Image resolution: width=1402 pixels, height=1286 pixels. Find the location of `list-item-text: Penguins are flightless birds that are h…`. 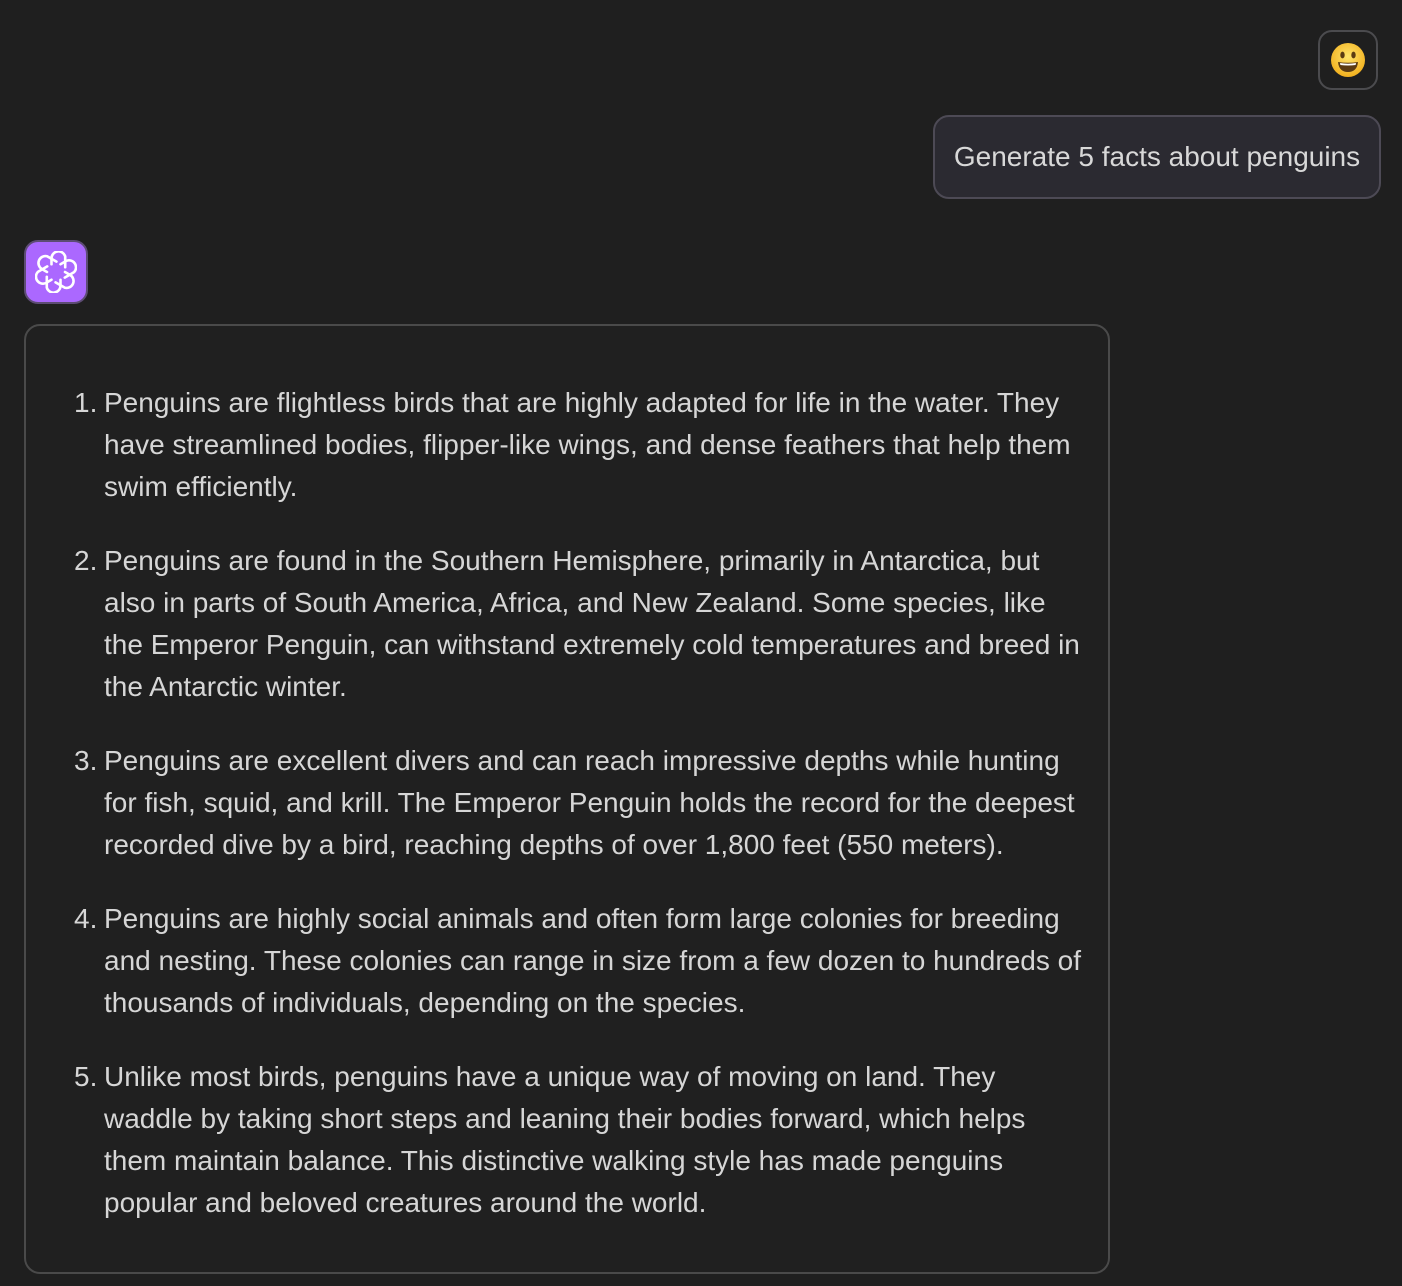

list-item-text: Penguins are flightless birds that are h… is located at coordinates (587, 444).